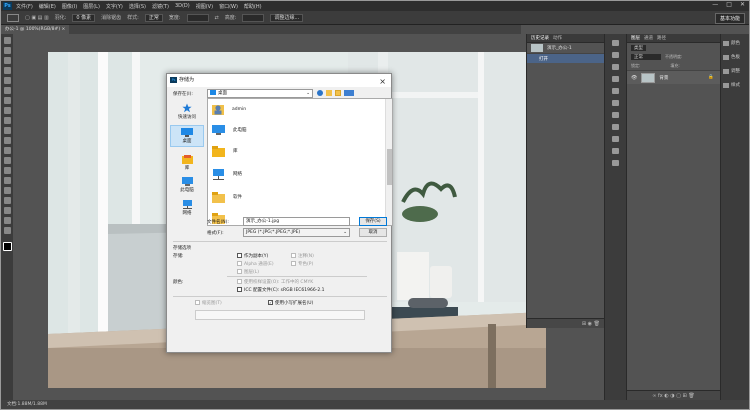 This screenshot has width=750, height=410. I want to click on feather-input: 0 像素, so click(84, 17).